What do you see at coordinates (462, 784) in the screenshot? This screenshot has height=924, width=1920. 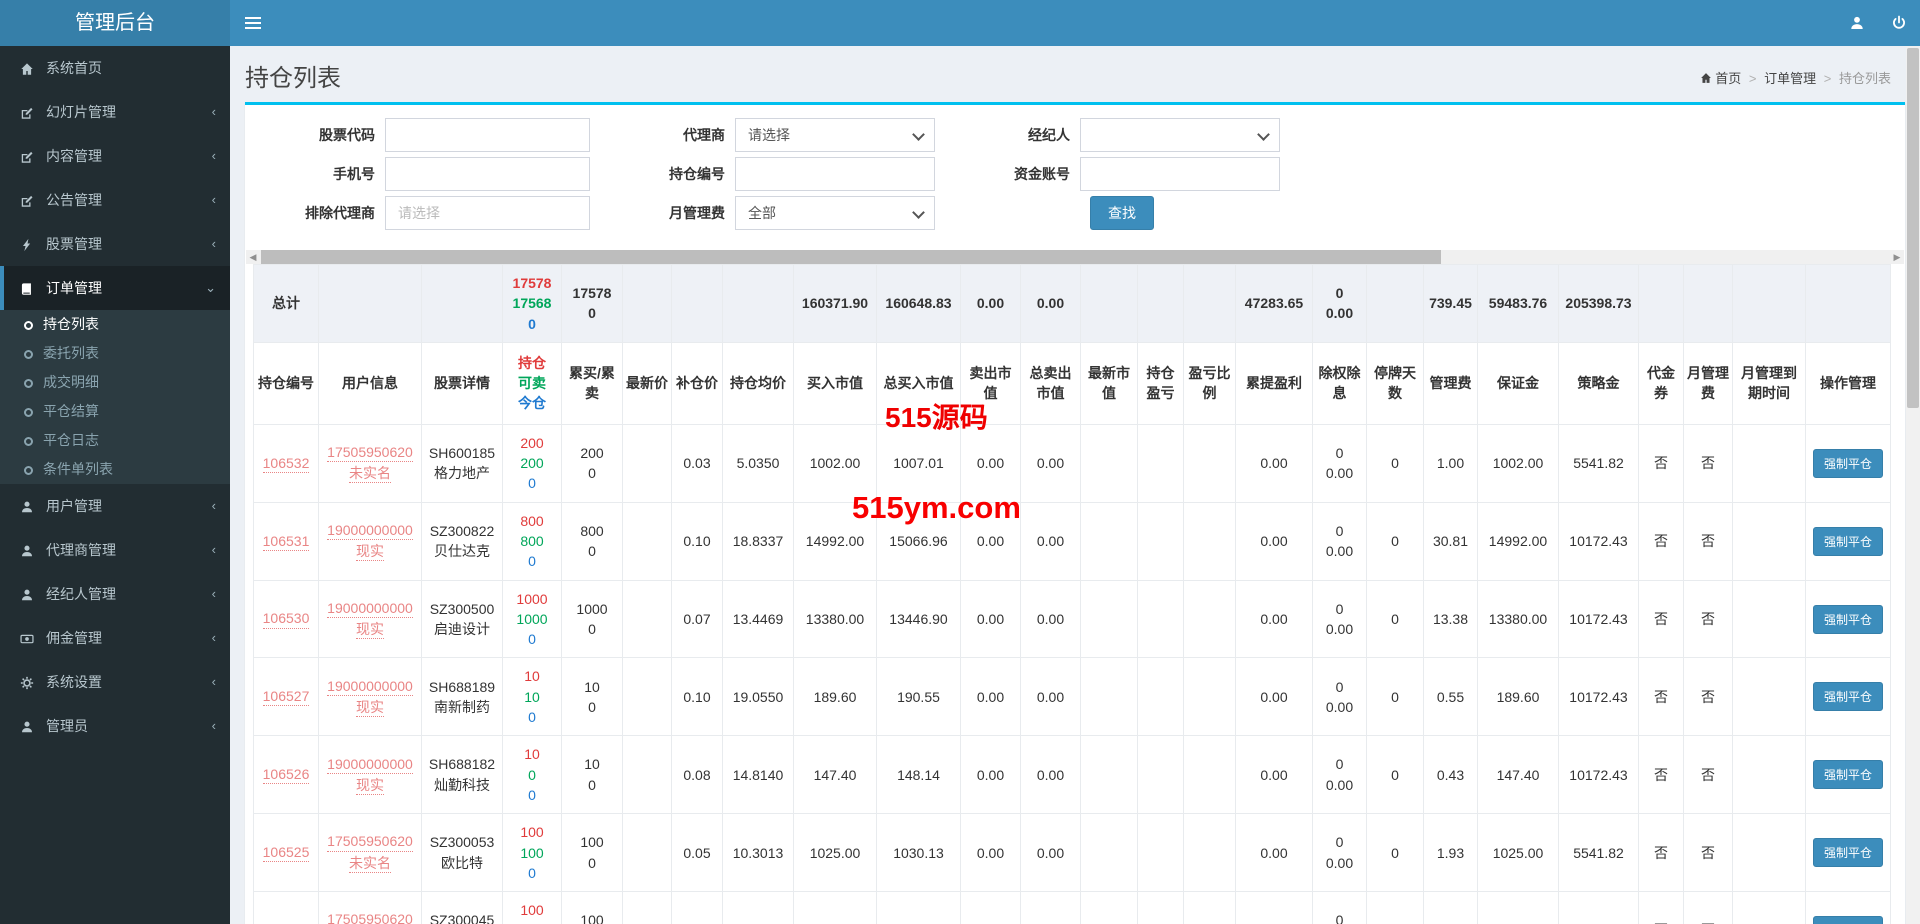 I see `stock-name: 灿勤科技` at bounding box center [462, 784].